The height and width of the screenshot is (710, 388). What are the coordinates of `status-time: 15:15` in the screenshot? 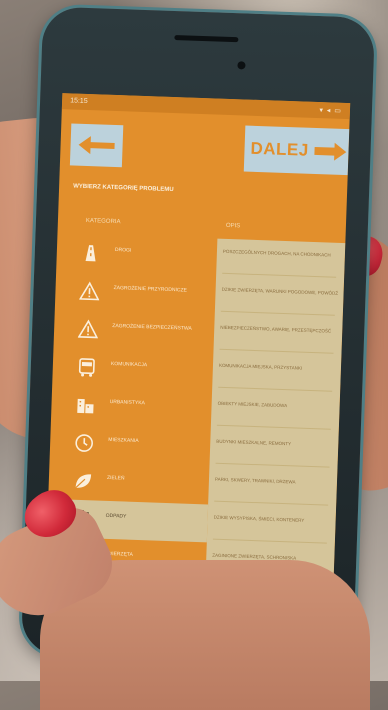 It's located at (79, 101).